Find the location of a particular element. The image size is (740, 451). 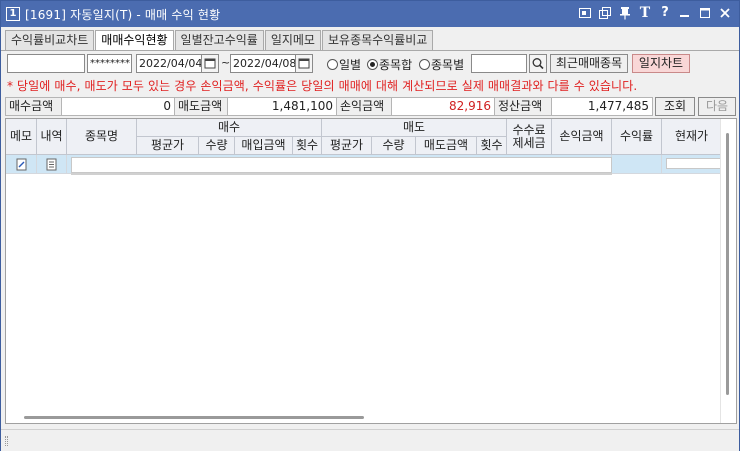

radio-daily: 일별 is located at coordinates (344, 64).